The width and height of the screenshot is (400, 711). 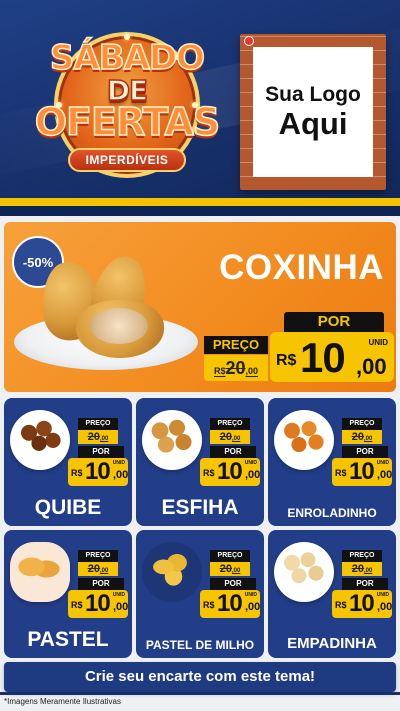 What do you see at coordinates (127, 58) in the screenshot?
I see `badge-title-line-1: SÁBADO` at bounding box center [127, 58].